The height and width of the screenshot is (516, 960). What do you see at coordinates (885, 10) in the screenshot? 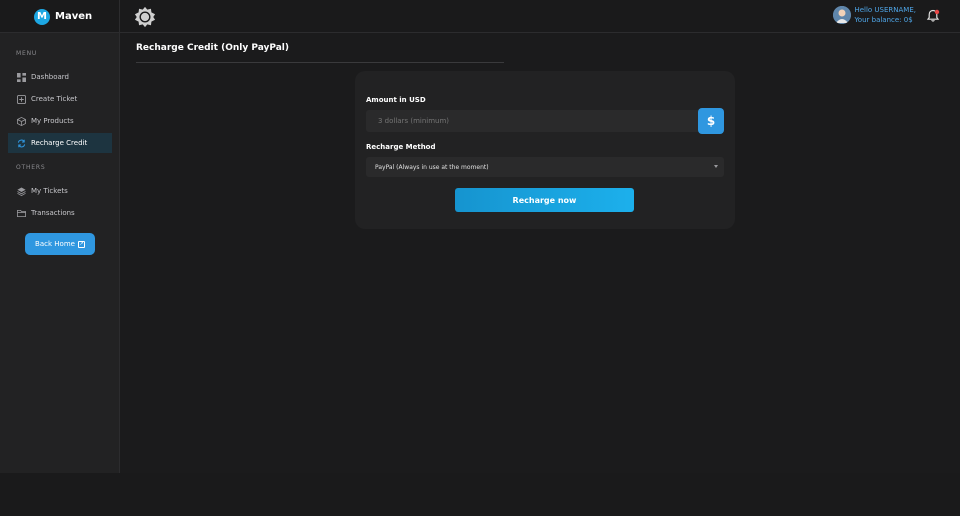
I see `greeting-text: Hello USERNAME,` at bounding box center [885, 10].